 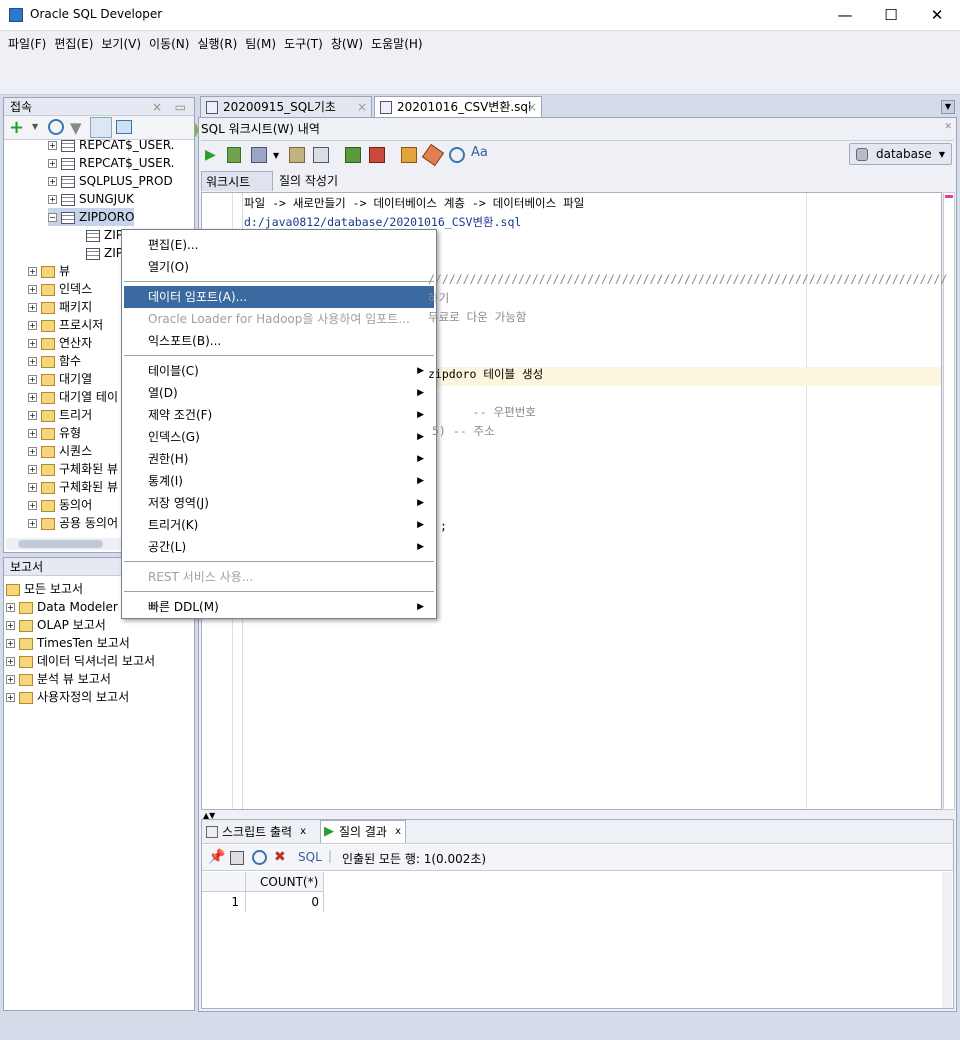 What do you see at coordinates (60, 379) in the screenshot?
I see `folder-node: + 대기열` at bounding box center [60, 379].